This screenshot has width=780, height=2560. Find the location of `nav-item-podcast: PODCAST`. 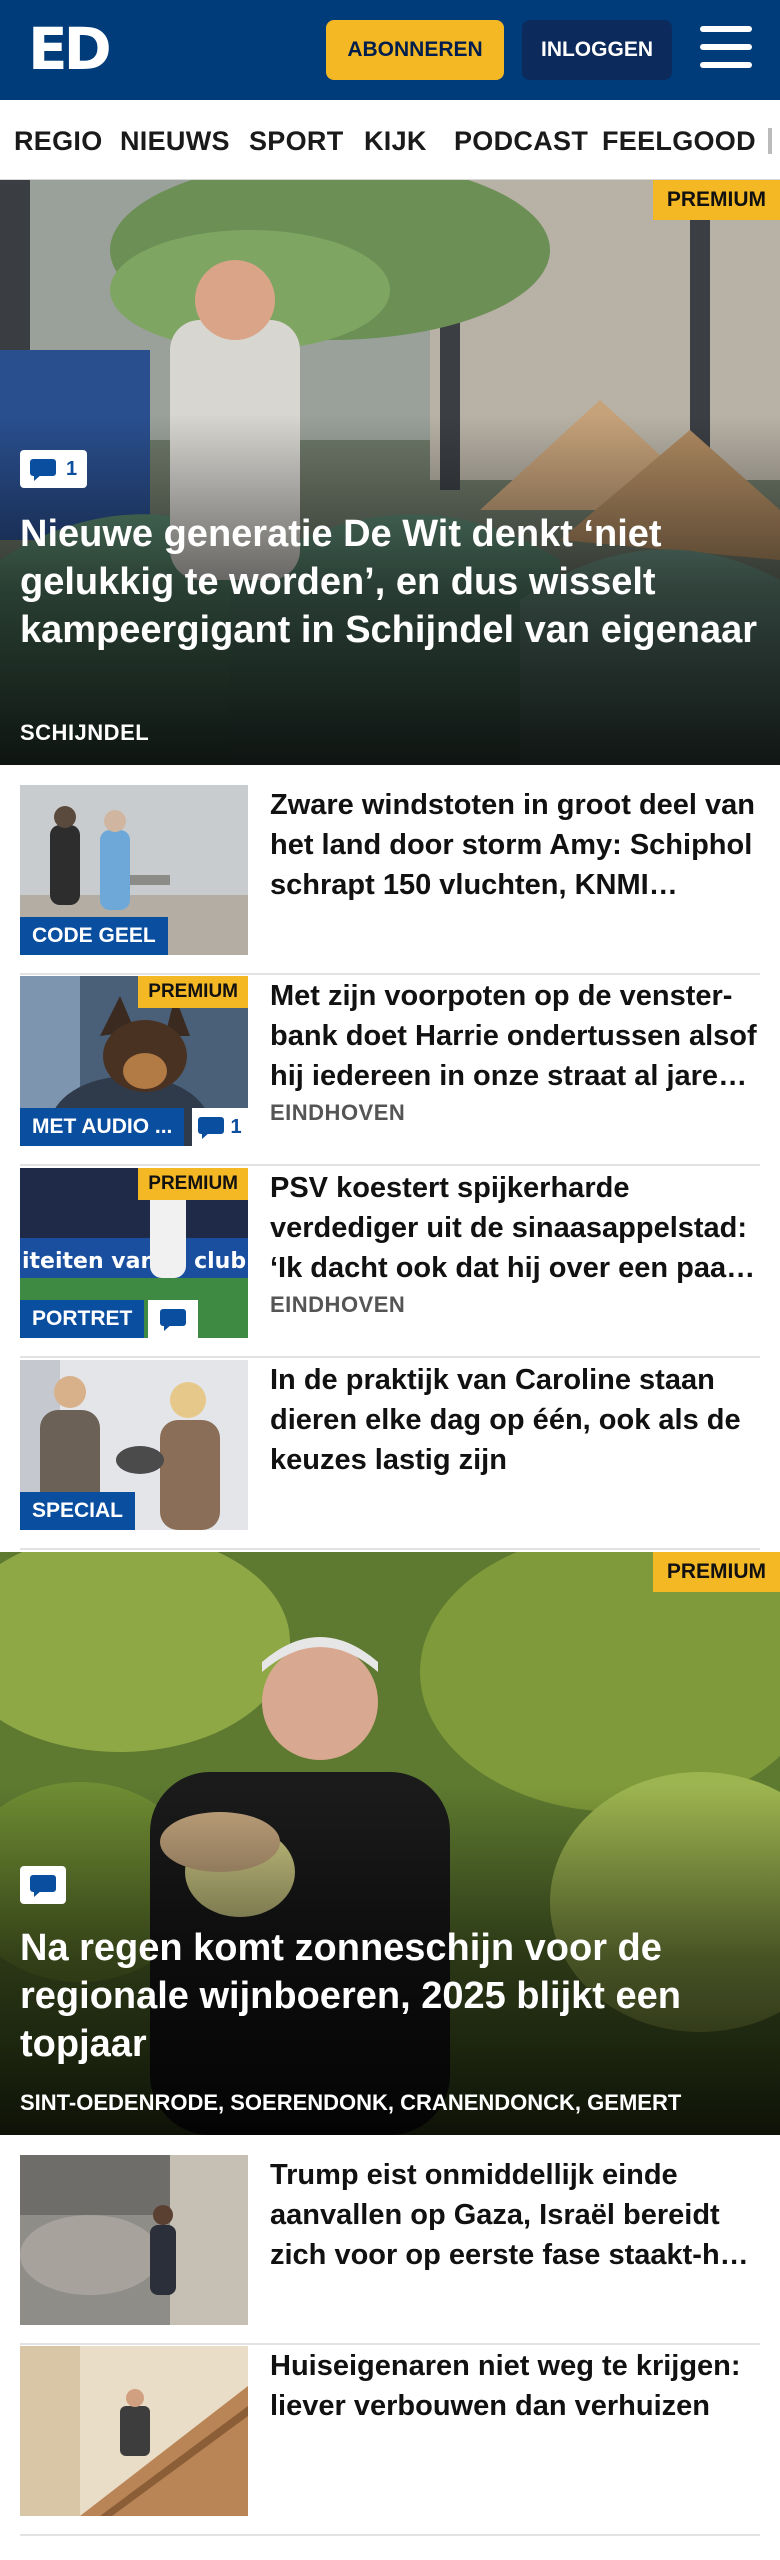

nav-item-podcast: PODCAST is located at coordinates (521, 141).